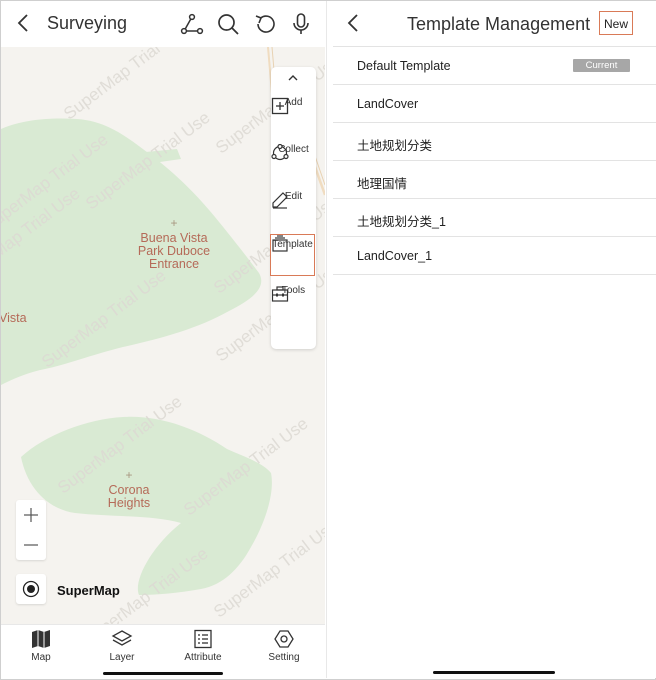 The image size is (656, 680). Describe the element at coordinates (163, 651) in the screenshot. I see `bottom-navigation: Map Layer Attribute Setting` at that location.